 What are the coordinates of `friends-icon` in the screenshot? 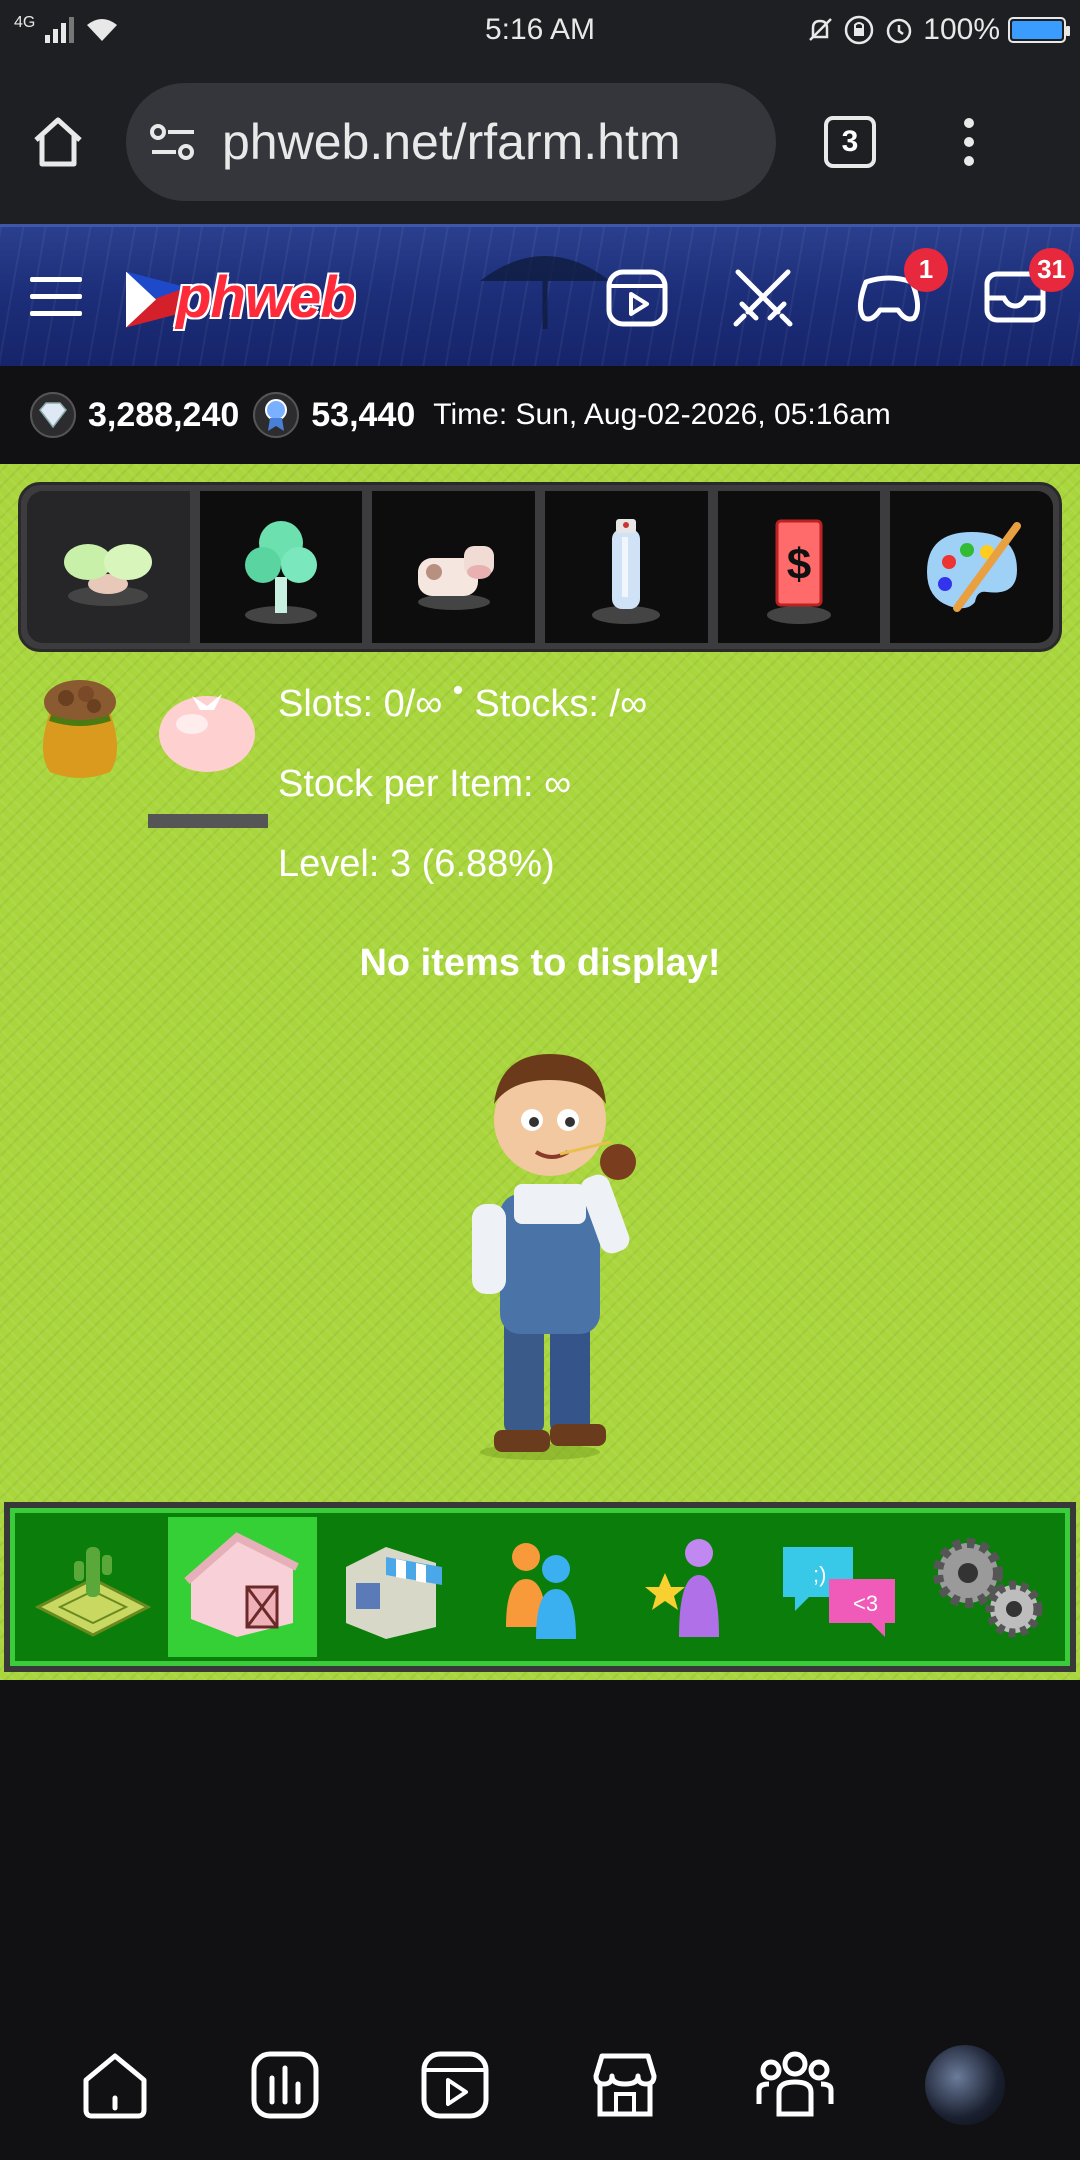 It's located at (541, 1591).